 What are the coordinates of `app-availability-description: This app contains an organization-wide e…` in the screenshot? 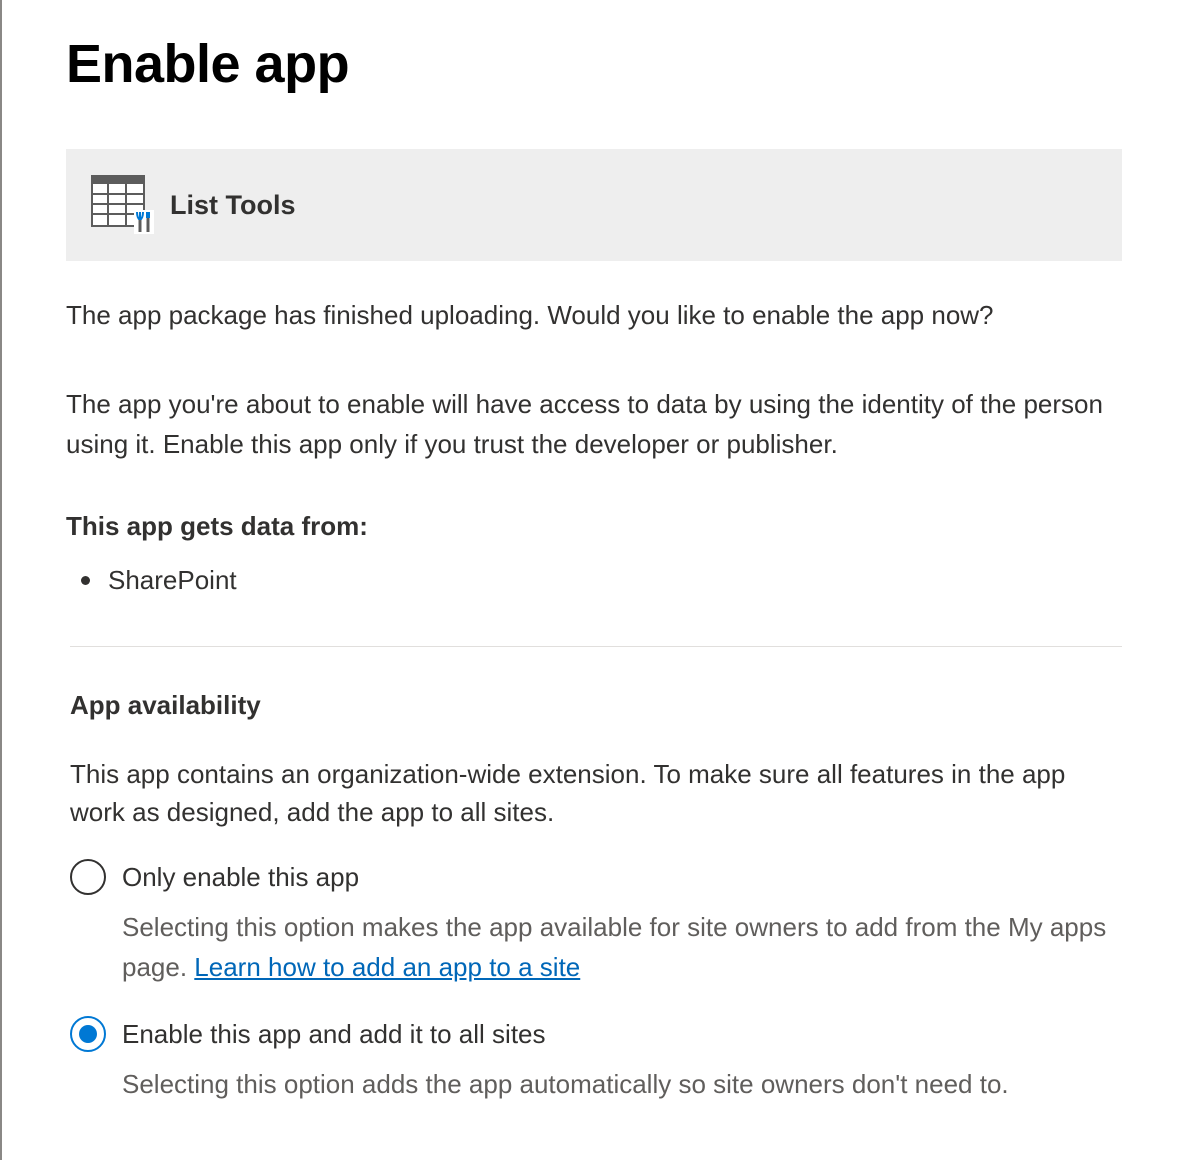 It's located at (568, 793).